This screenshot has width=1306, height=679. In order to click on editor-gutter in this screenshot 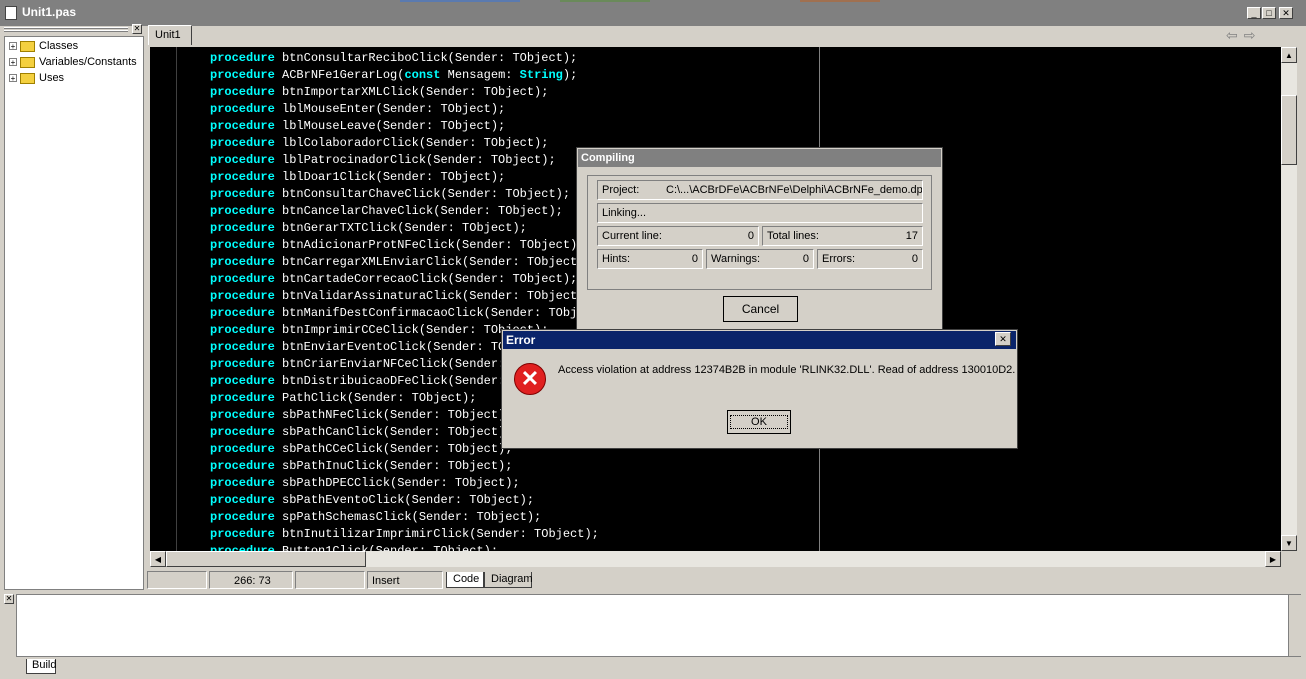, I will do `click(163, 299)`.